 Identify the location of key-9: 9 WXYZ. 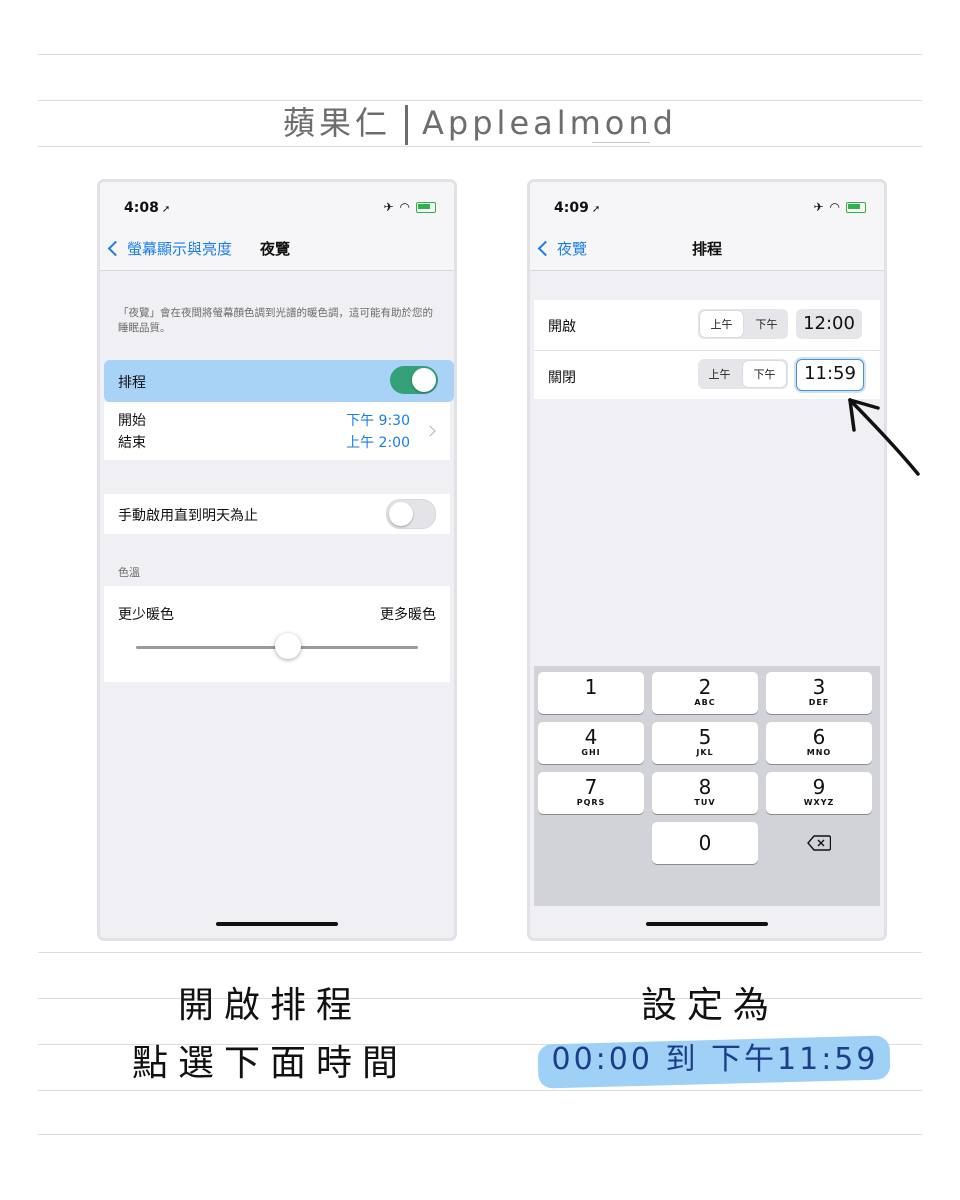
(819, 793).